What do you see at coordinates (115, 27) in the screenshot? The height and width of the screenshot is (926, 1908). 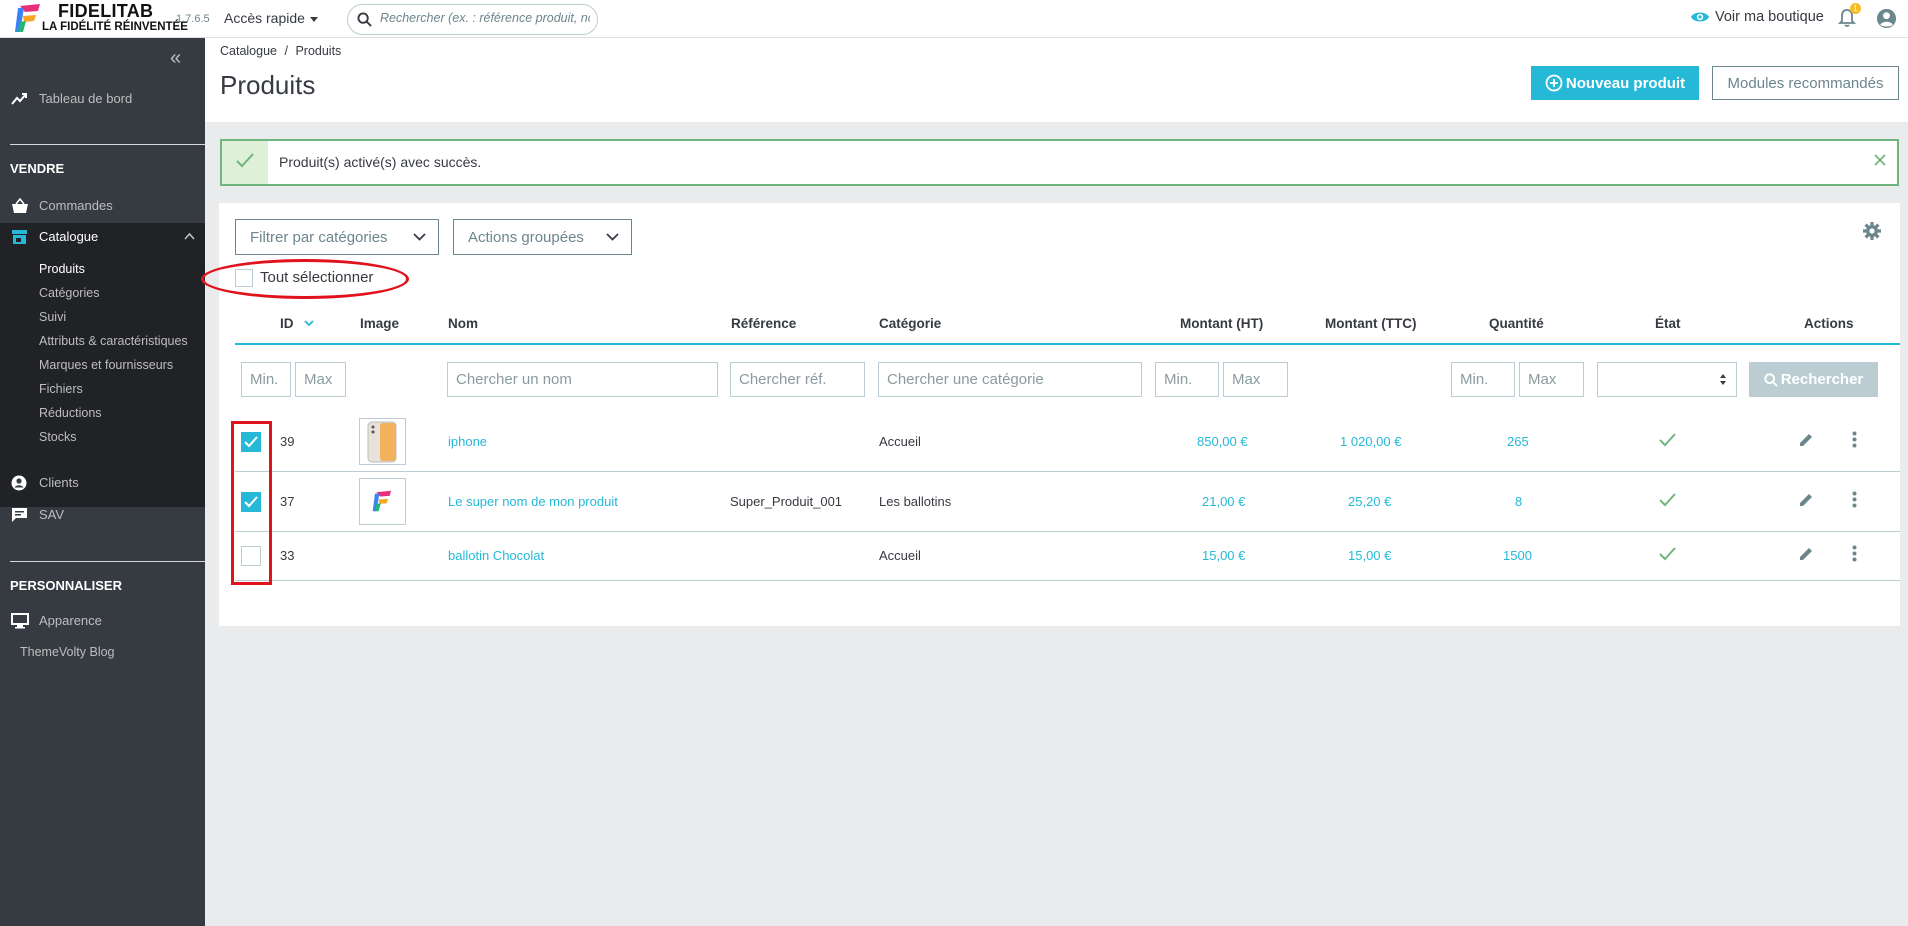 I see `brand-tagline: LA FIDÉLITÉ RÉINVENTÉE` at bounding box center [115, 27].